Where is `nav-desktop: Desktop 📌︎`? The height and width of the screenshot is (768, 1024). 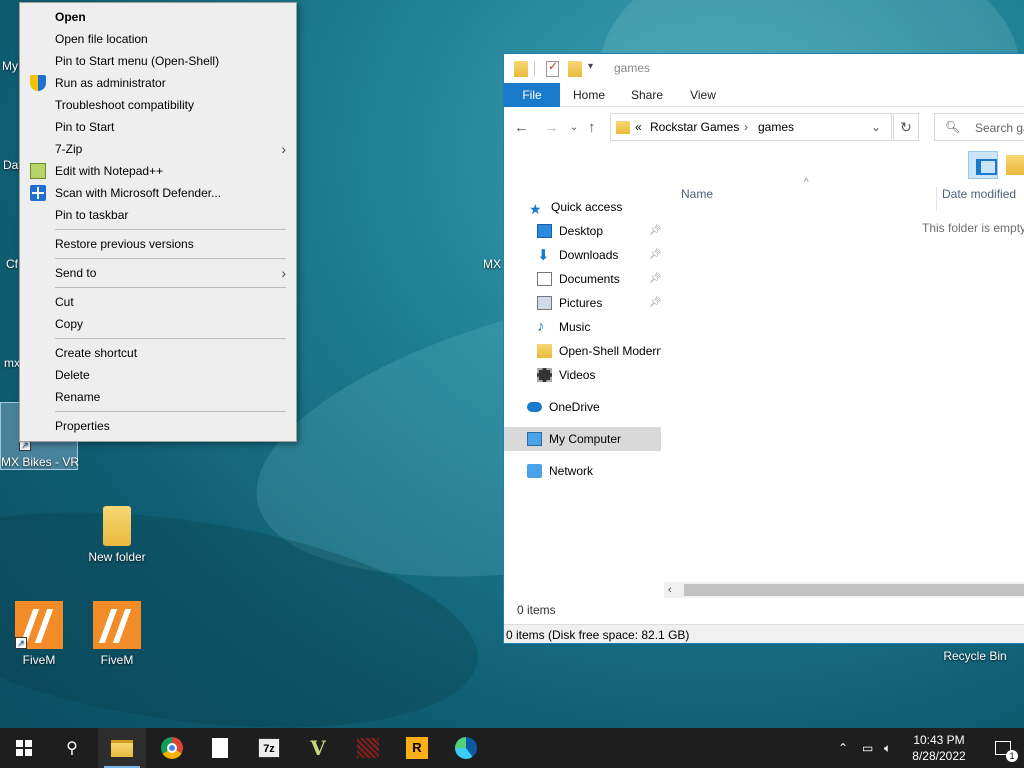
nav-desktop: Desktop 📌︎ is located at coordinates (599, 231).